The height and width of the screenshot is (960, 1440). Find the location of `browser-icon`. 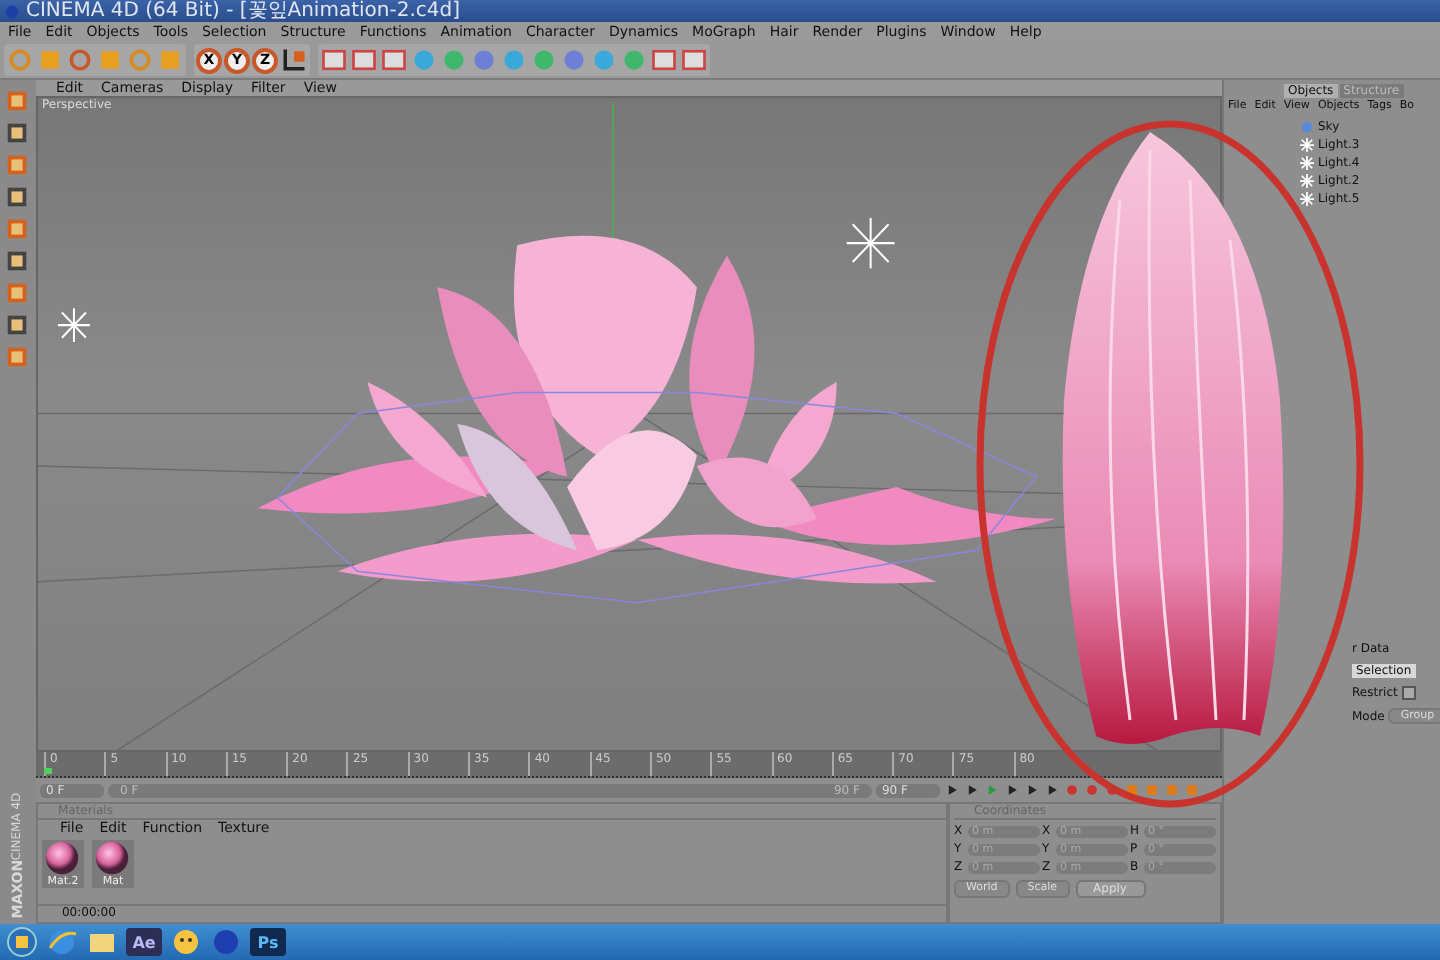

browser-icon is located at coordinates (62, 942).